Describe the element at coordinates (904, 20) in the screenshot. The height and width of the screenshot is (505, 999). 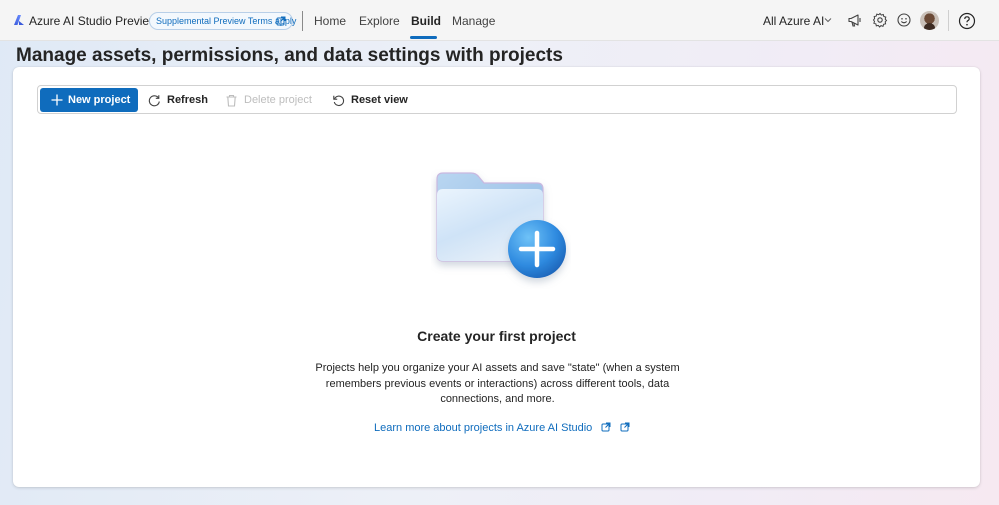
I see `smiley-icon` at that location.